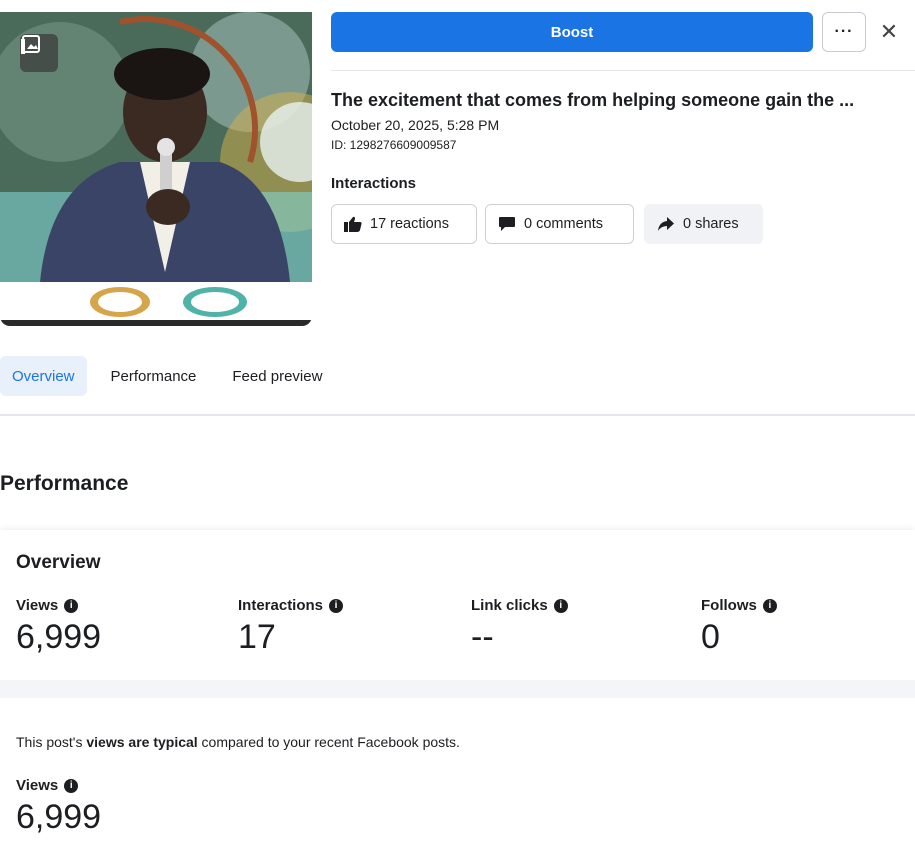 The height and width of the screenshot is (844, 915). What do you see at coordinates (59, 637) in the screenshot?
I see `metric-views-value: 6,999` at bounding box center [59, 637].